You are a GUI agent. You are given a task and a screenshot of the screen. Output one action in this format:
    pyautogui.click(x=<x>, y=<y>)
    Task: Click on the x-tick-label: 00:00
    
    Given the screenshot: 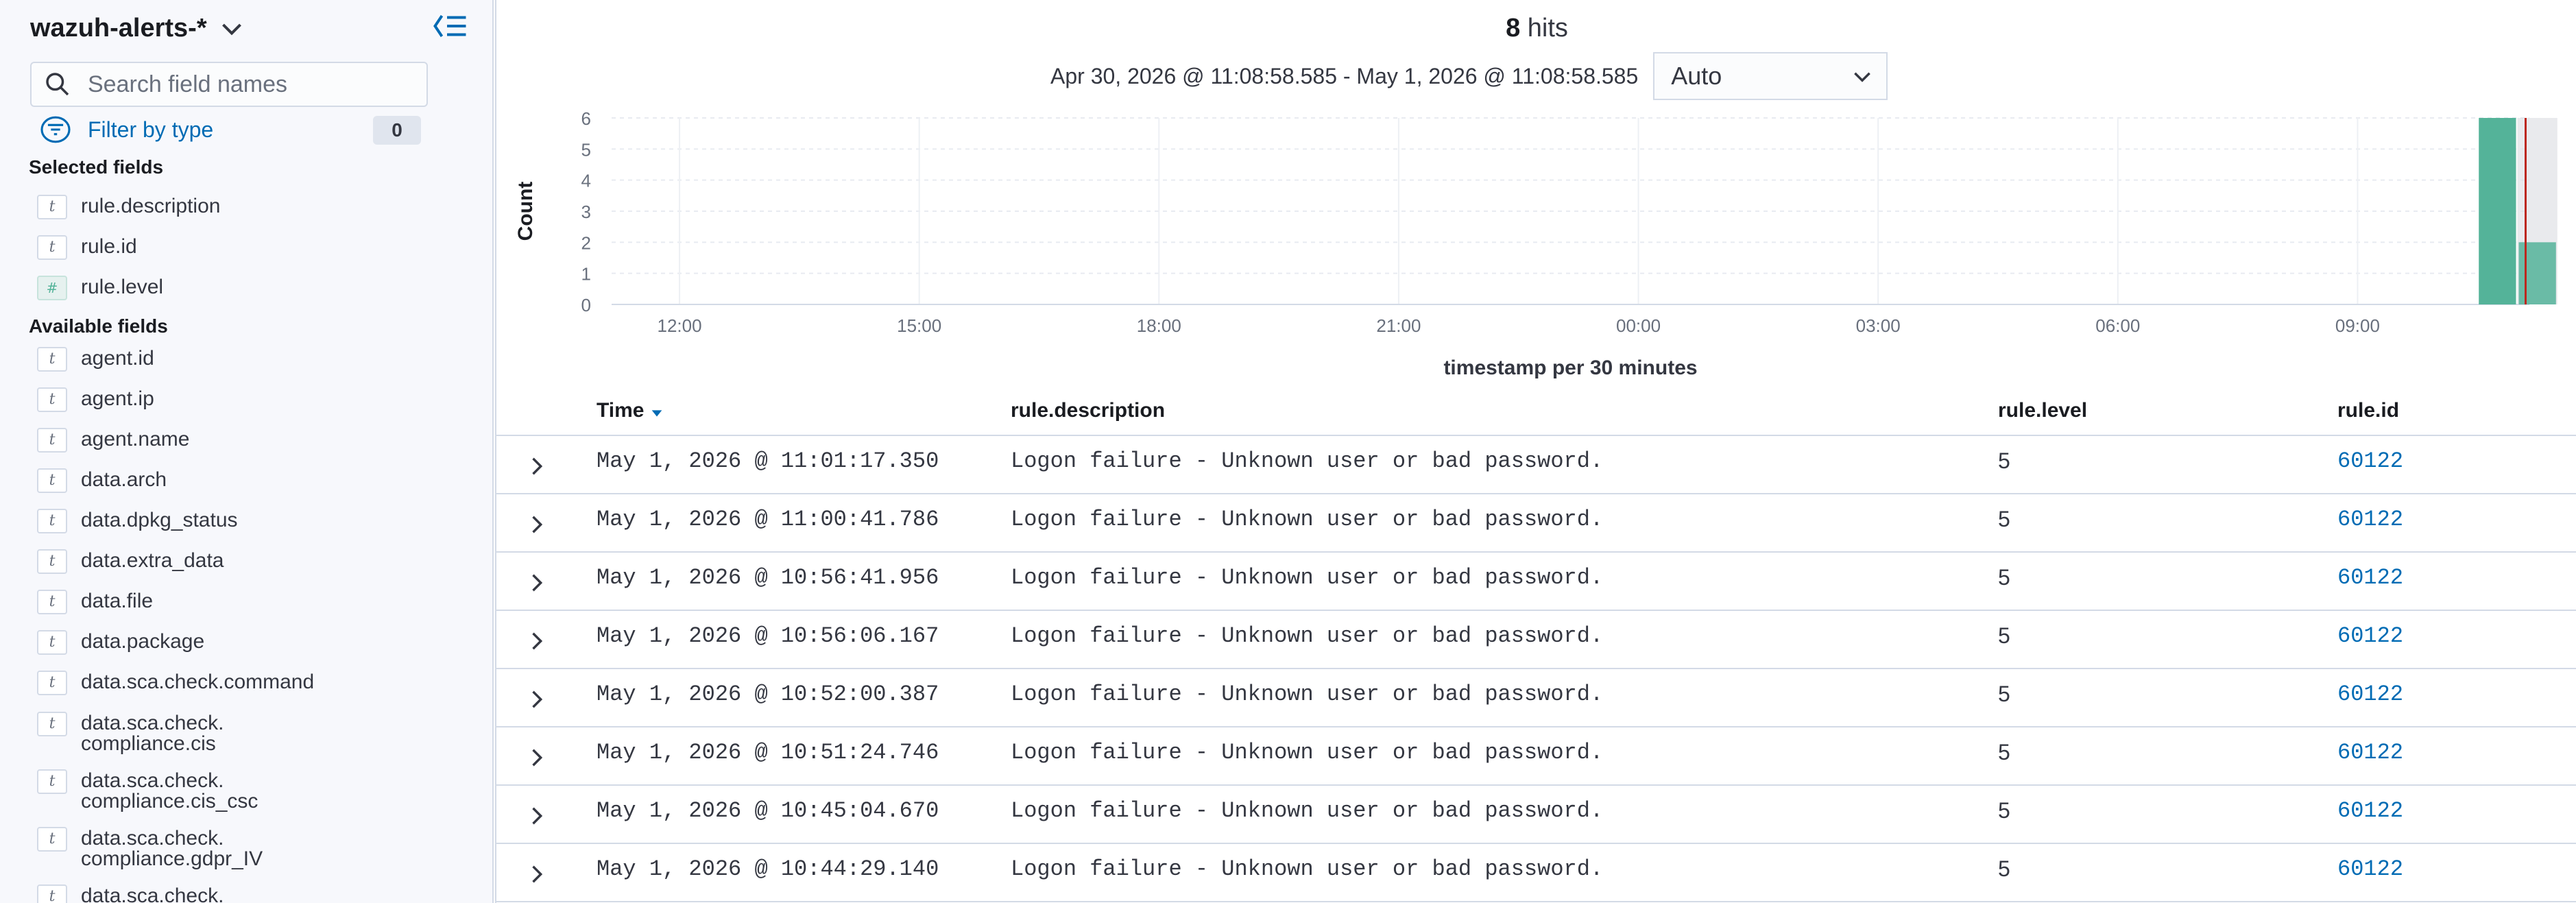 What is the action you would take?
    pyautogui.click(x=1638, y=325)
    